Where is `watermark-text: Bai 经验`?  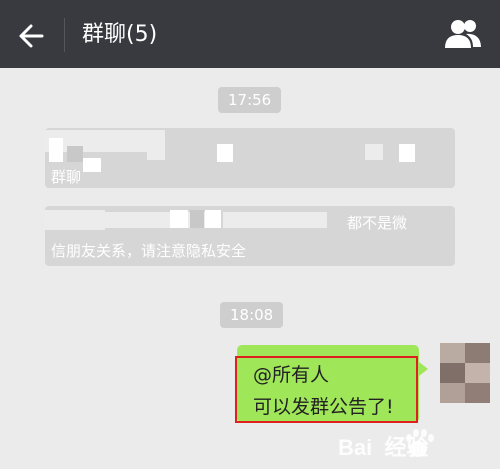 watermark-text: Bai 经验 is located at coordinates (383, 447).